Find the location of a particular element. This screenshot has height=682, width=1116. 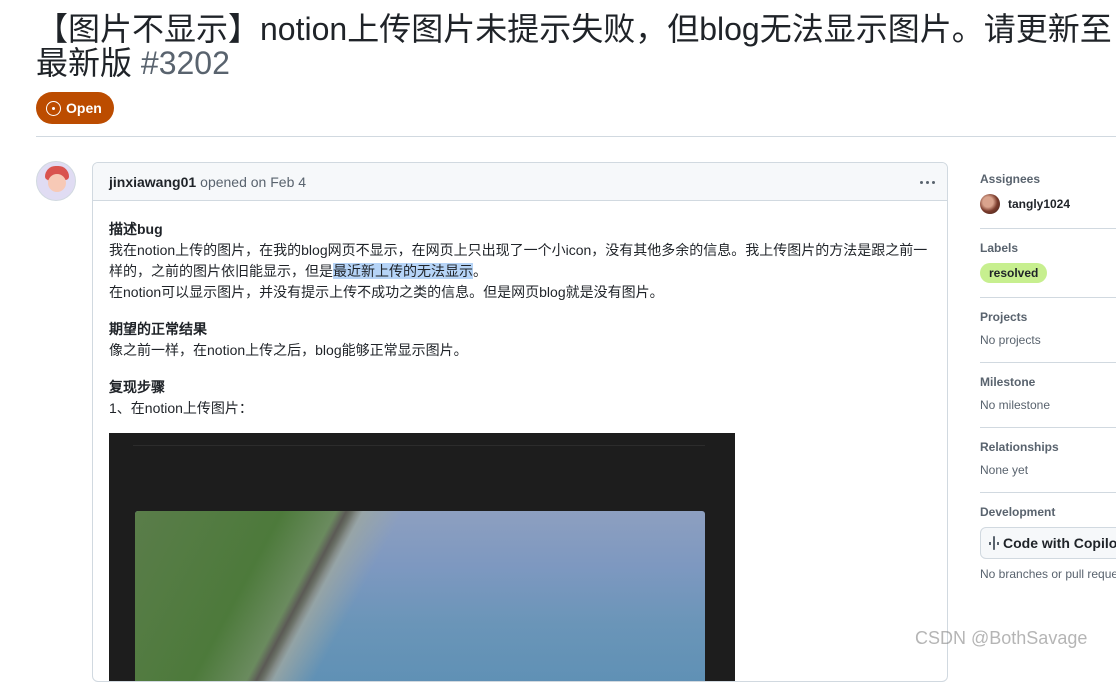

section-heading: 描述bug is located at coordinates (136, 229).